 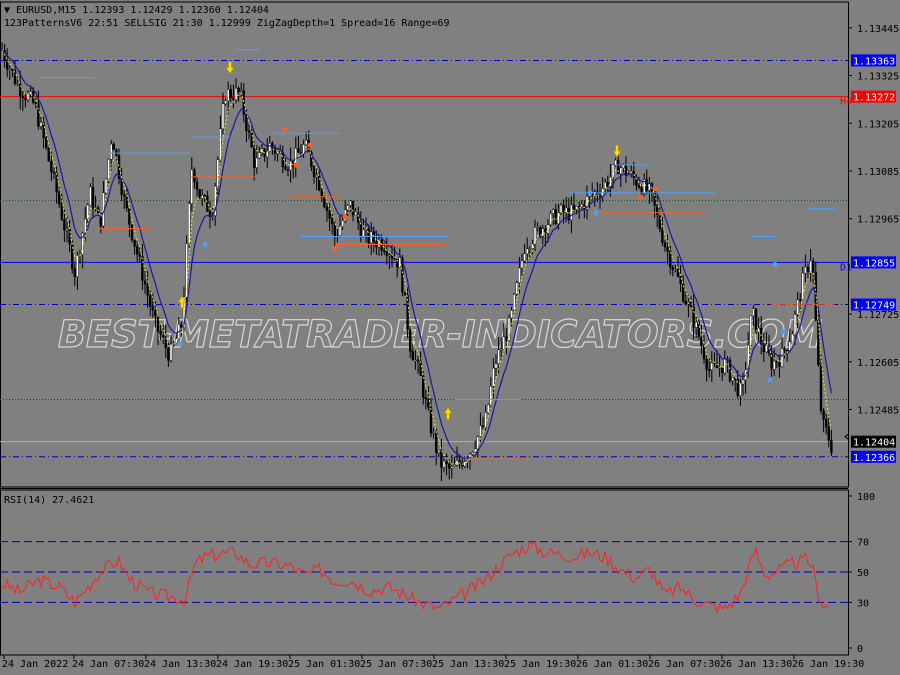 I want to click on collapse-triangle-icon: ▼, so click(x=10, y=10).